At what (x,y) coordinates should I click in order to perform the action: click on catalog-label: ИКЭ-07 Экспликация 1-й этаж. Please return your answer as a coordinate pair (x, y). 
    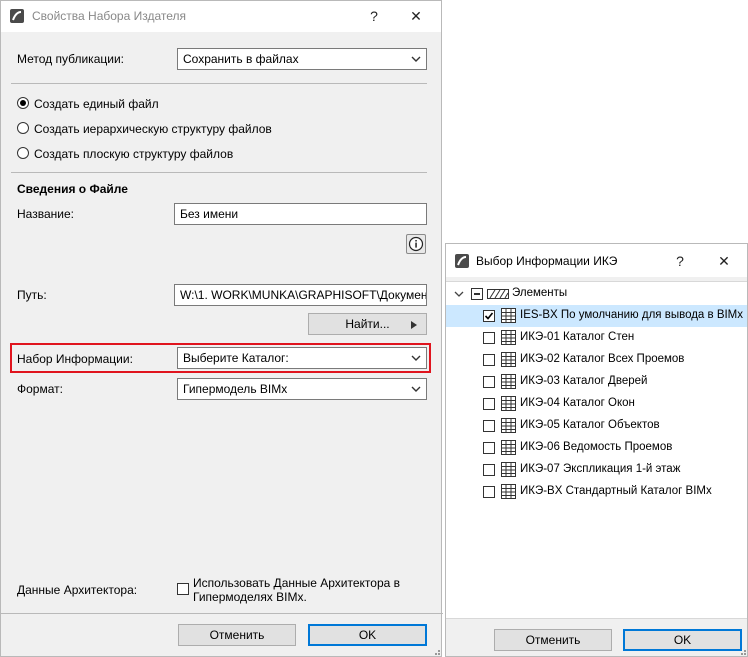
    Looking at the image, I should click on (600, 469).